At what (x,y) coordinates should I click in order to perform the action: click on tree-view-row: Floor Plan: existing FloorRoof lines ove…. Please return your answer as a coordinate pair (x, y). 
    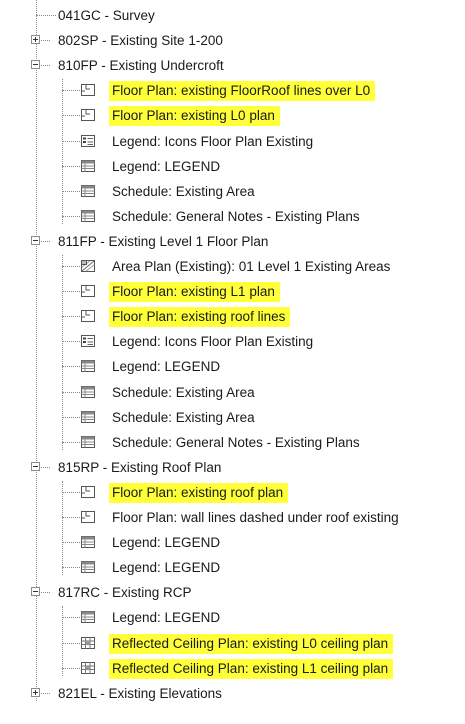
    Looking at the image, I should click on (232, 90).